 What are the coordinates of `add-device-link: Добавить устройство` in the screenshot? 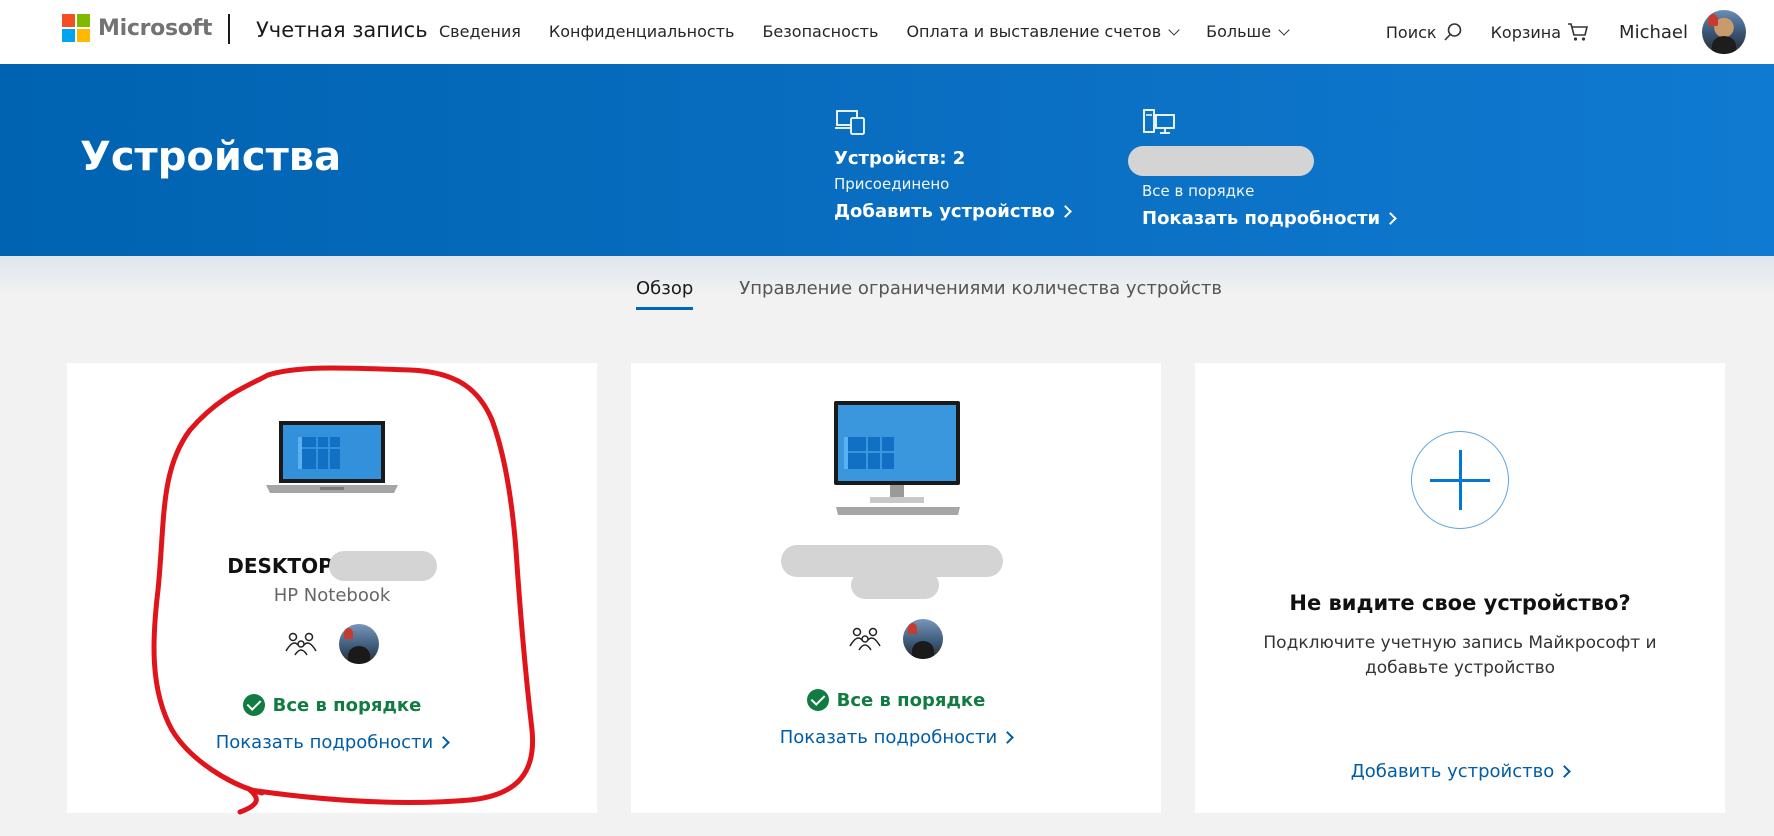 It's located at (953, 211).